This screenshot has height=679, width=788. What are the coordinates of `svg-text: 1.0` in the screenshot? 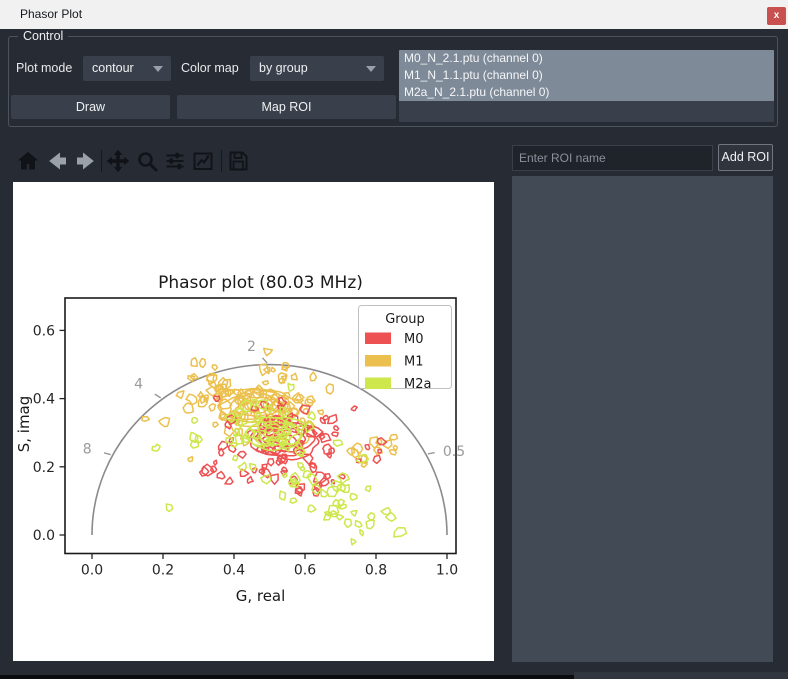 It's located at (447, 571).